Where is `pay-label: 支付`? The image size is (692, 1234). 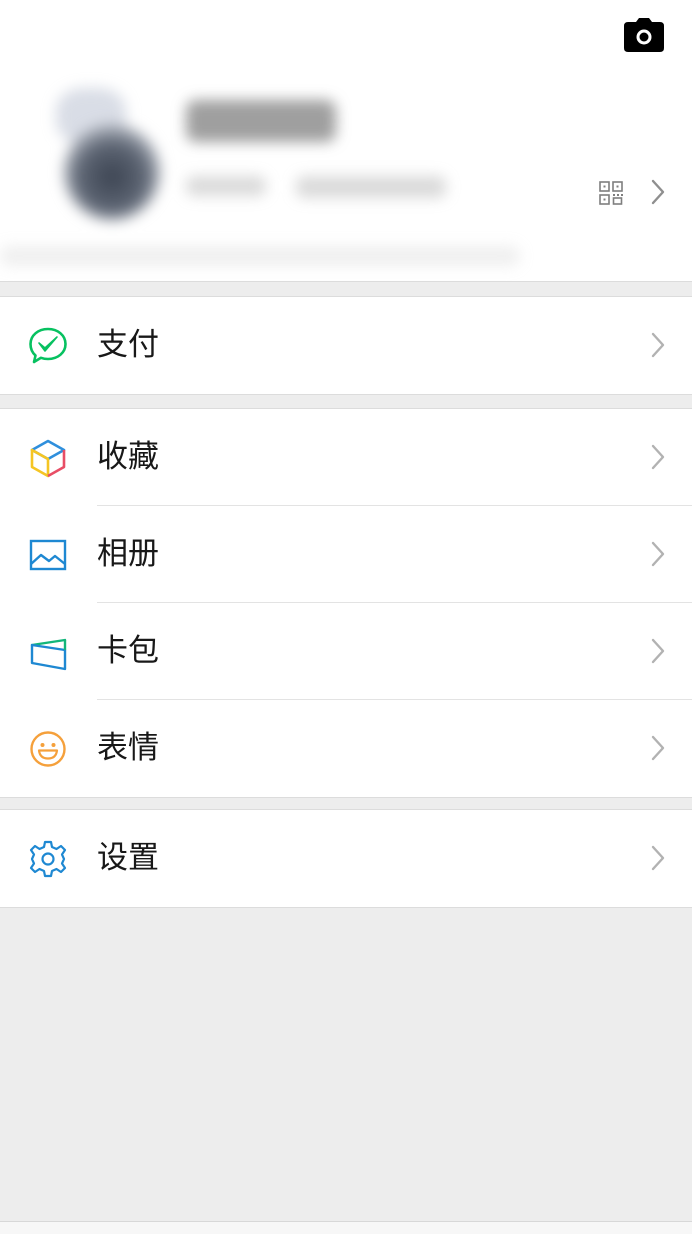
pay-label: 支付 is located at coordinates (128, 345).